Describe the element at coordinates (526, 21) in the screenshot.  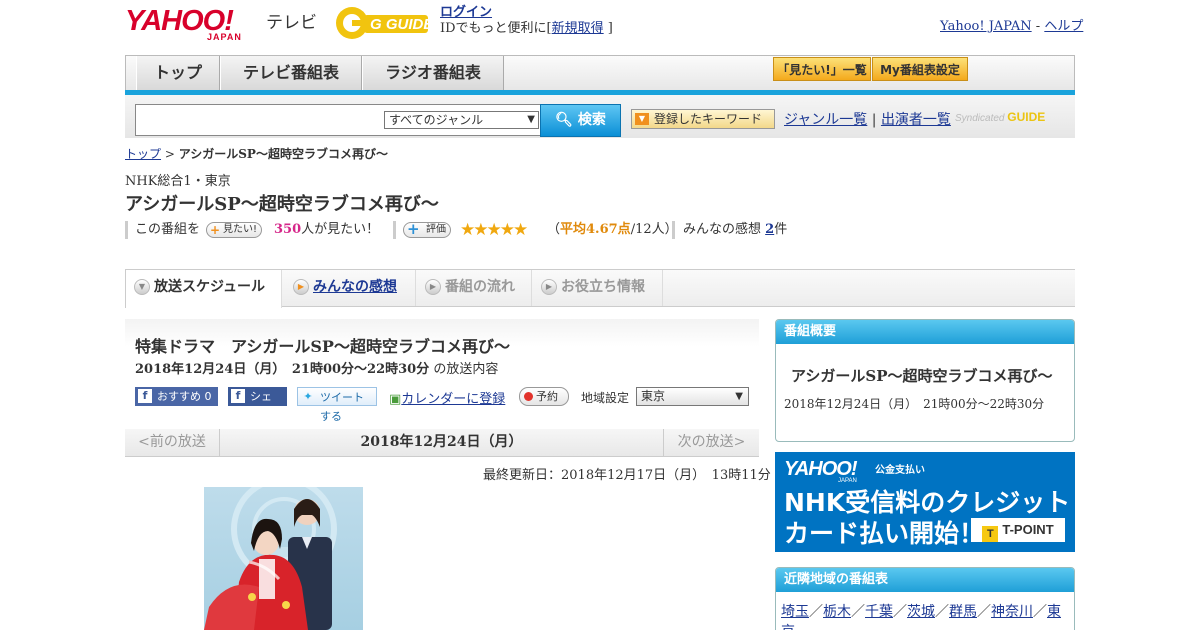
I see `login-area: ログイン IDでもっと便利に[新規取得 ]` at that location.